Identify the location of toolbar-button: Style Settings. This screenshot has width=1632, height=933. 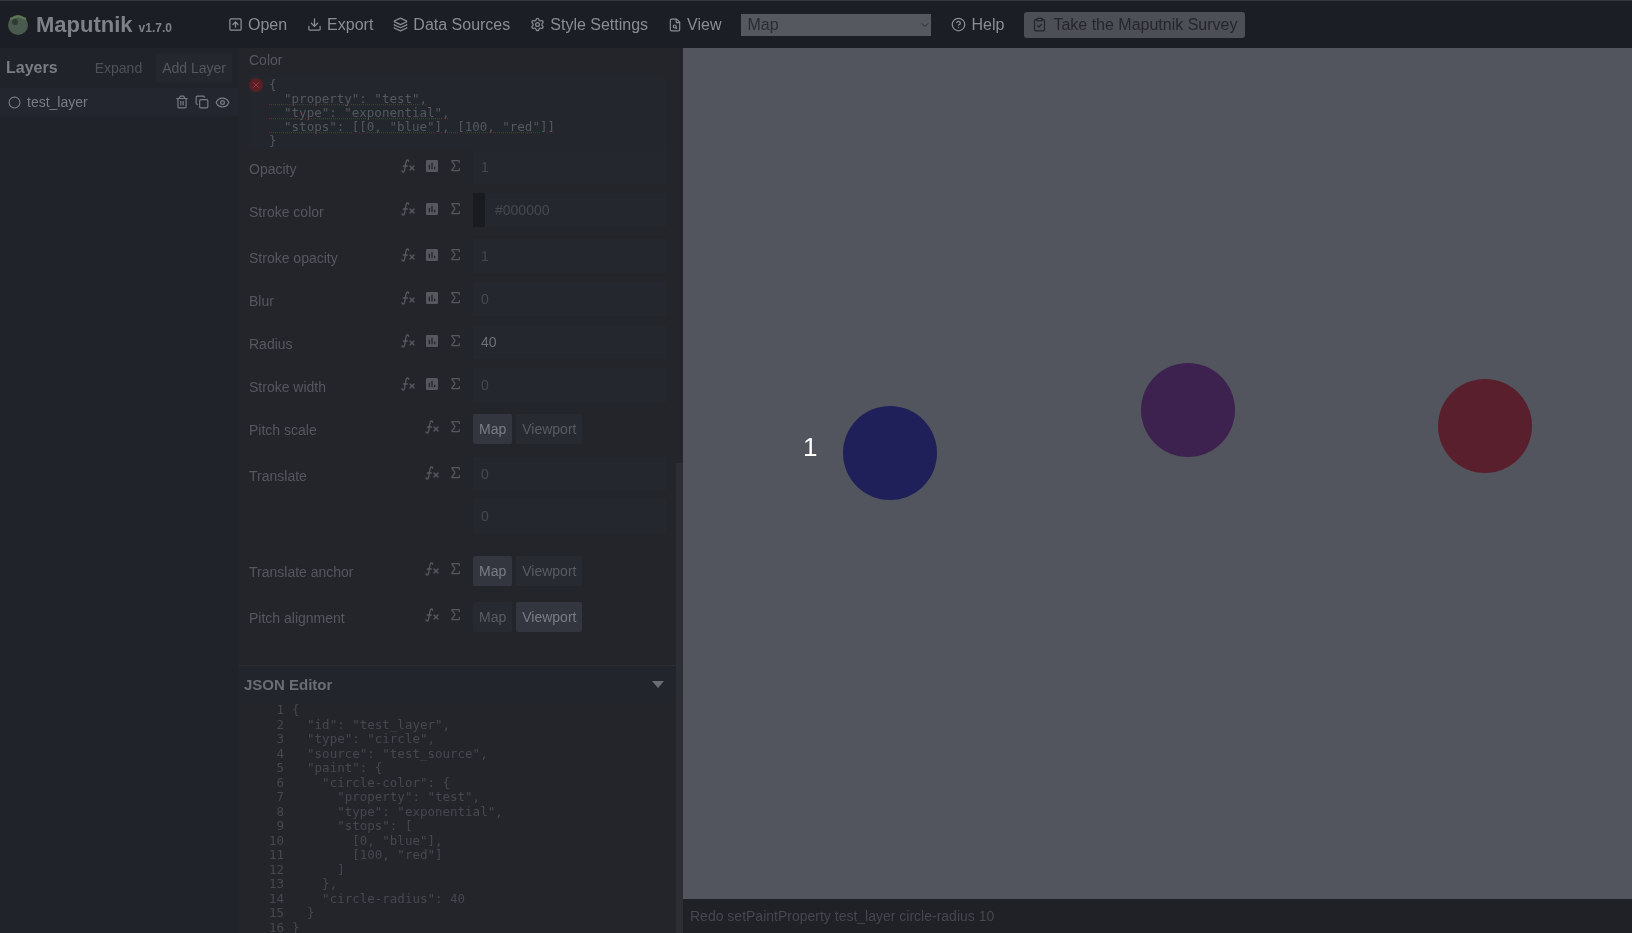
(589, 24).